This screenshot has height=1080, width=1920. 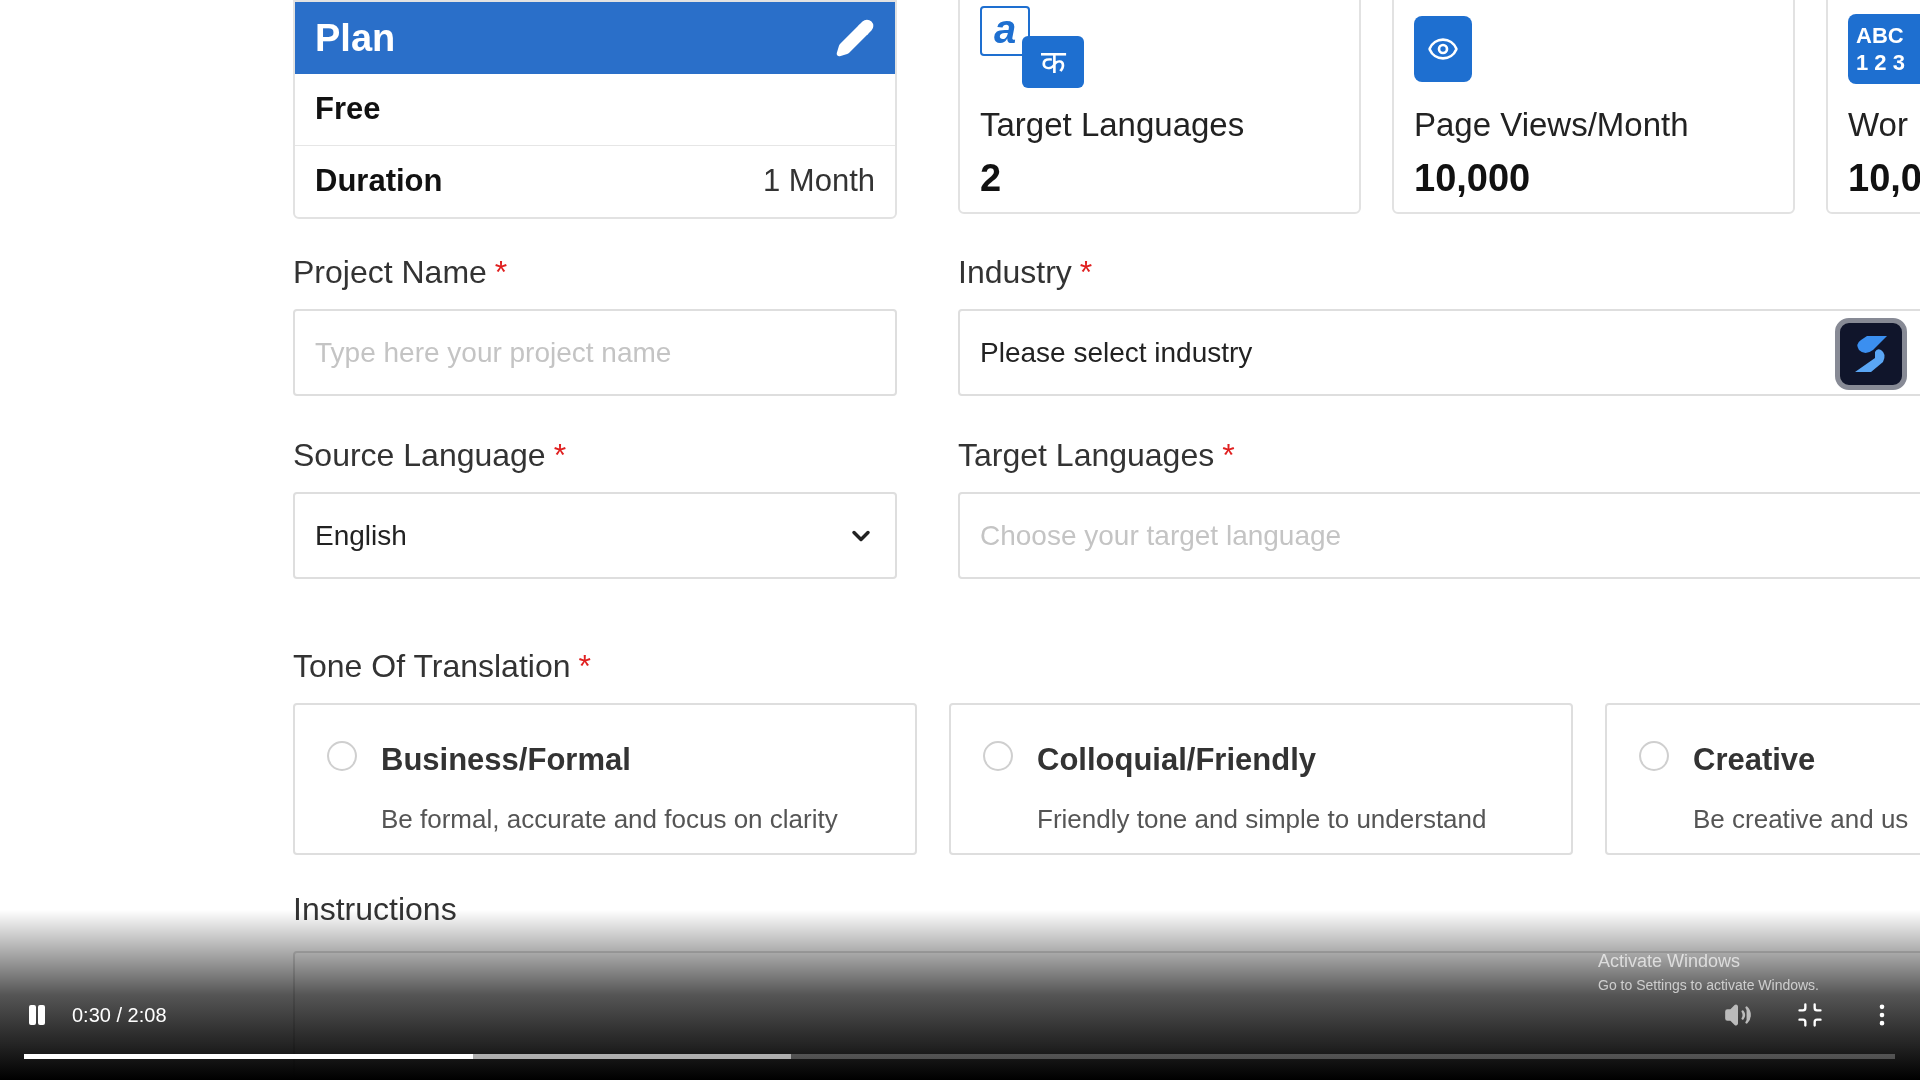 I want to click on stat-value: 10,000, so click(x=1473, y=178).